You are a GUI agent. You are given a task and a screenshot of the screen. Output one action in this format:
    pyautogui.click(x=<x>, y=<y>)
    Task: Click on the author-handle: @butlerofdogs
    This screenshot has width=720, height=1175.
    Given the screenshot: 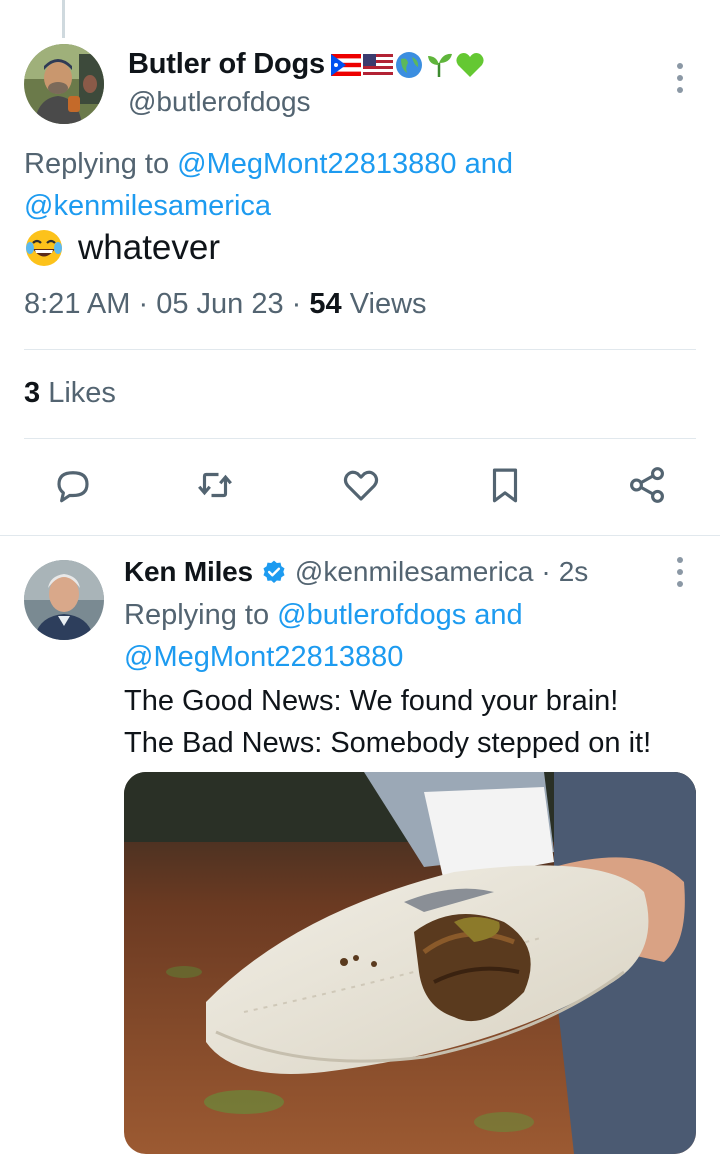 What is the action you would take?
    pyautogui.click(x=219, y=102)
    